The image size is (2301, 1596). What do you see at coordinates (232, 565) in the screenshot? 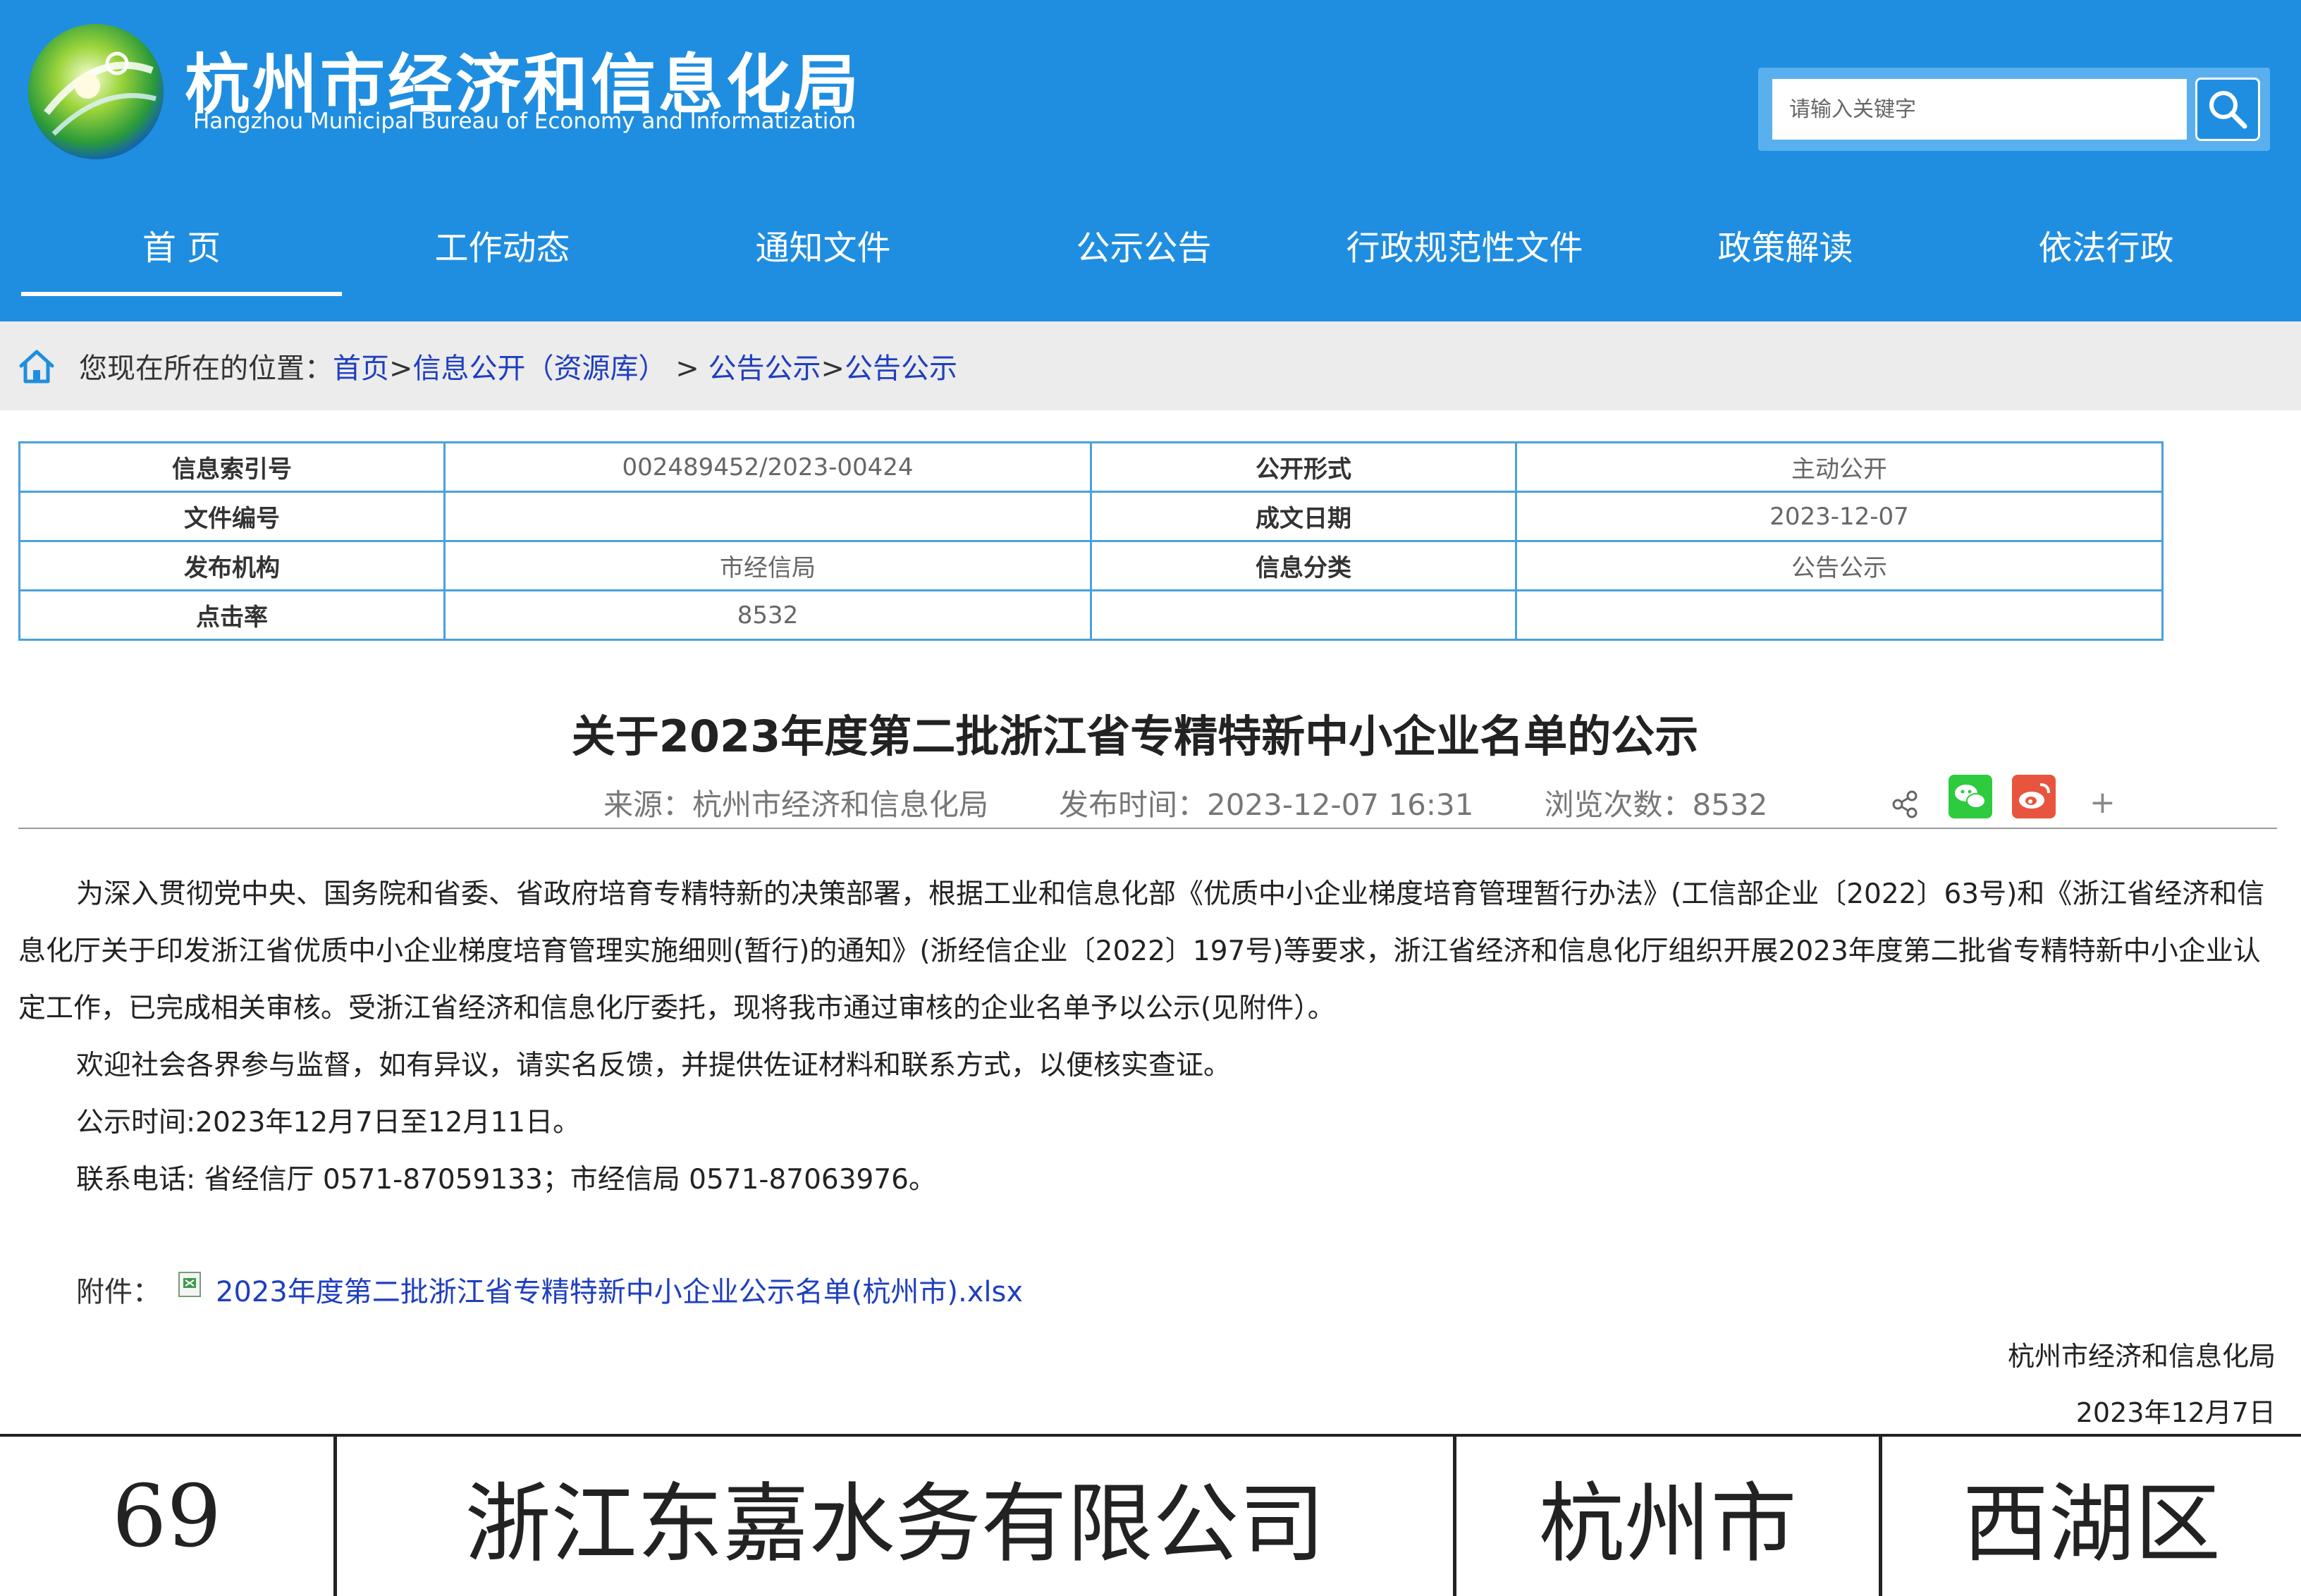
I see `org-label: 发布机构` at bounding box center [232, 565].